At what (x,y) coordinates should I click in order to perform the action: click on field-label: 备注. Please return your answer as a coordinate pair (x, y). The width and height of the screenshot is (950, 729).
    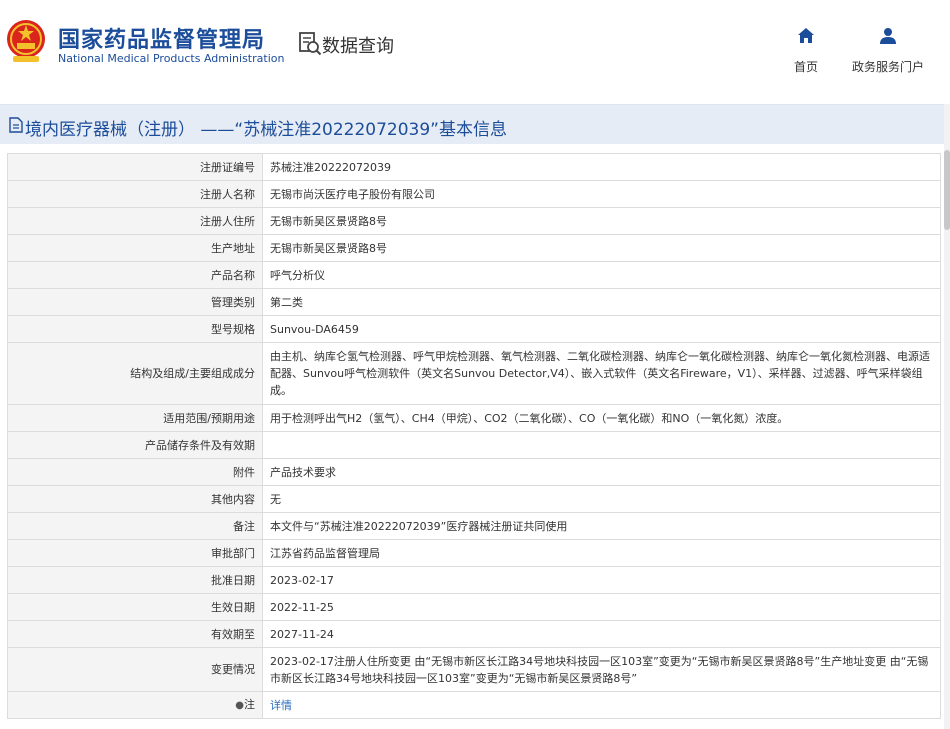
    Looking at the image, I should click on (135, 526).